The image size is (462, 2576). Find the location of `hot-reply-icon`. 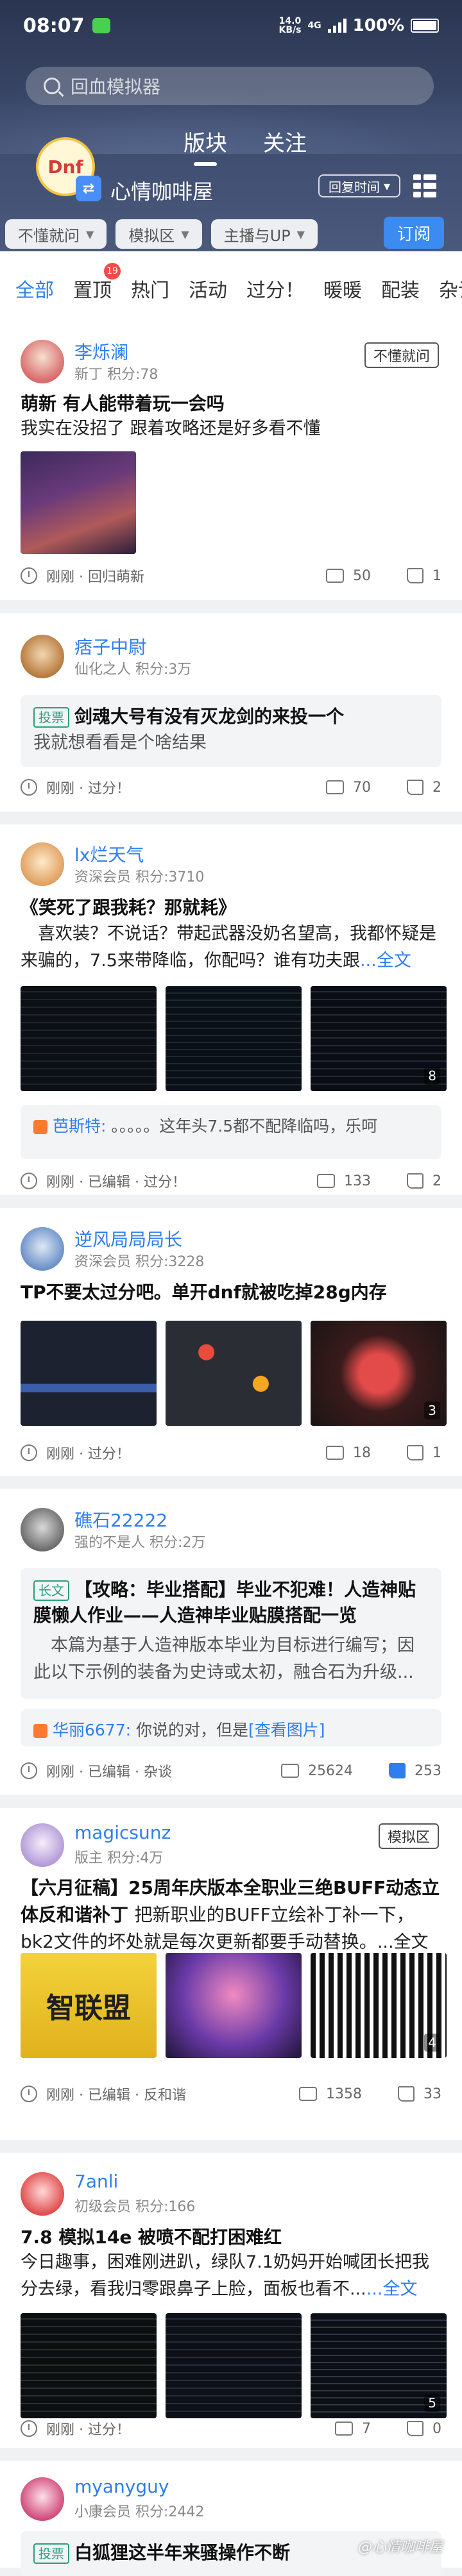

hot-reply-icon is located at coordinates (40, 1731).